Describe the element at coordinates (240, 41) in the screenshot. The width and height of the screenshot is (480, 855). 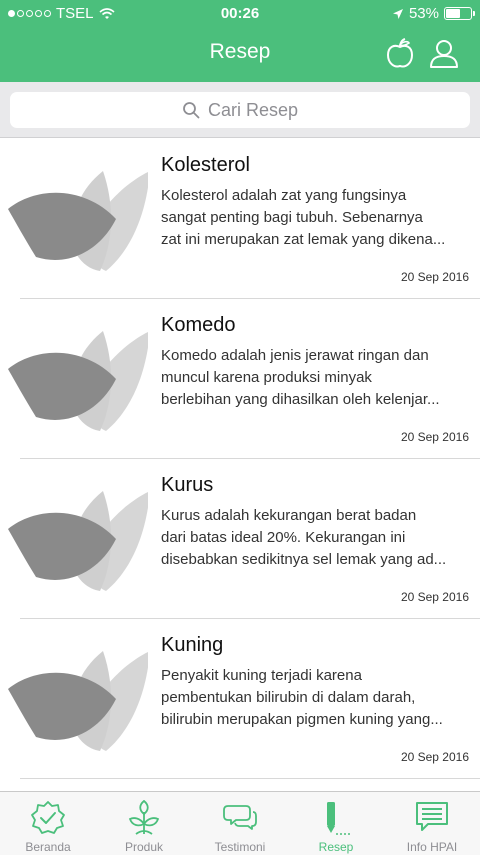
I see `app-header: TSEL 00:26 53% Resep` at that location.